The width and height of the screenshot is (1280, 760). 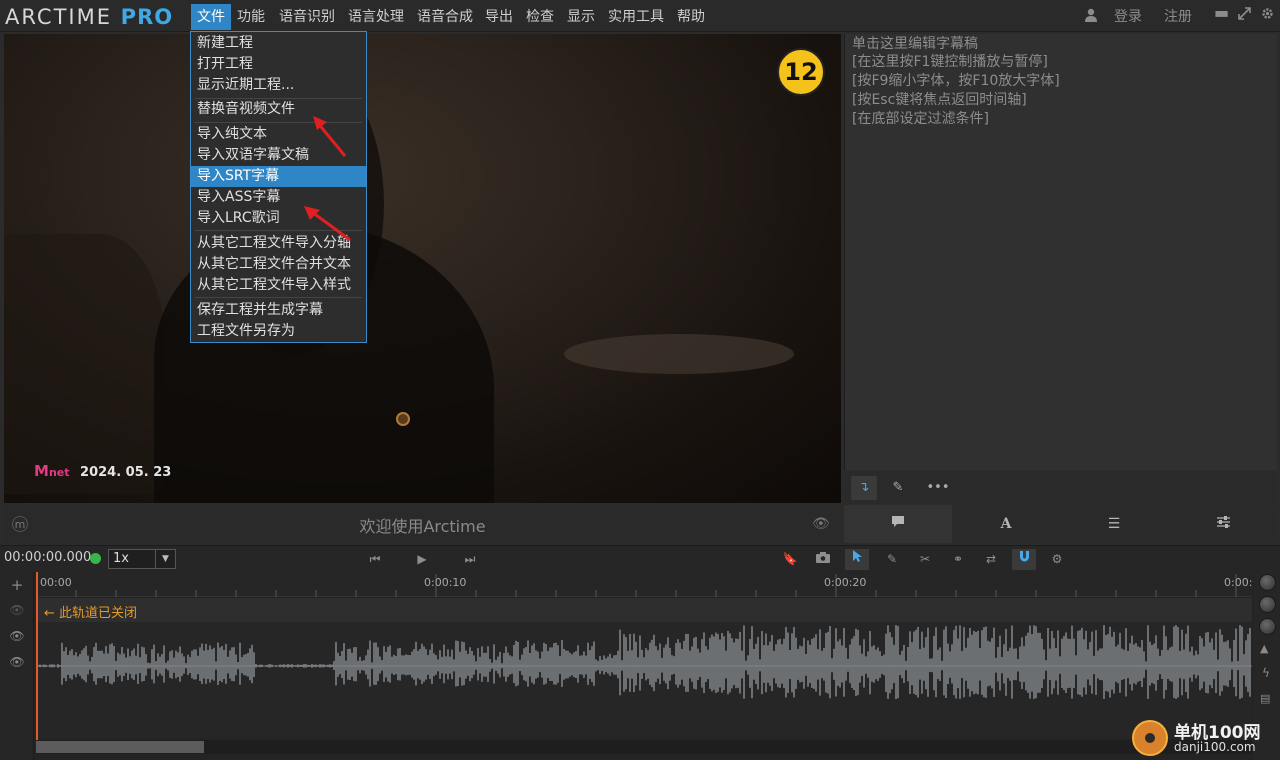 I want to click on menu-item-import-timing: 从其它工程文件导入分轴, so click(x=278, y=243).